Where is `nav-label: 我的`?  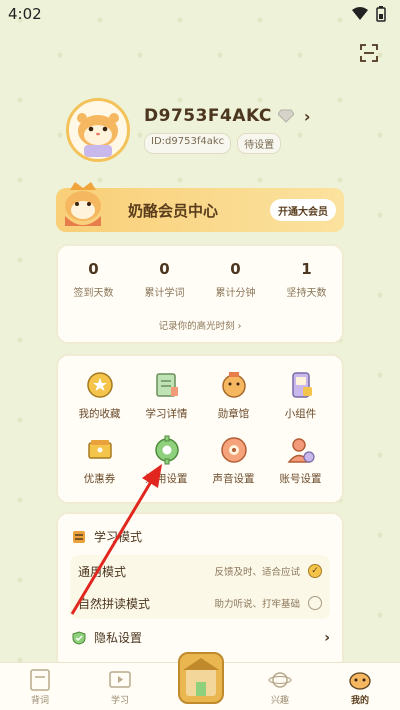
nav-label: 我的 is located at coordinates (359, 701).